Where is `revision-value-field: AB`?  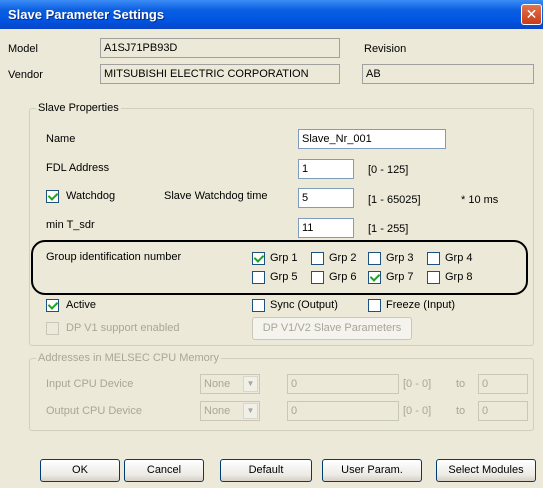
revision-value-field: AB is located at coordinates (448, 74).